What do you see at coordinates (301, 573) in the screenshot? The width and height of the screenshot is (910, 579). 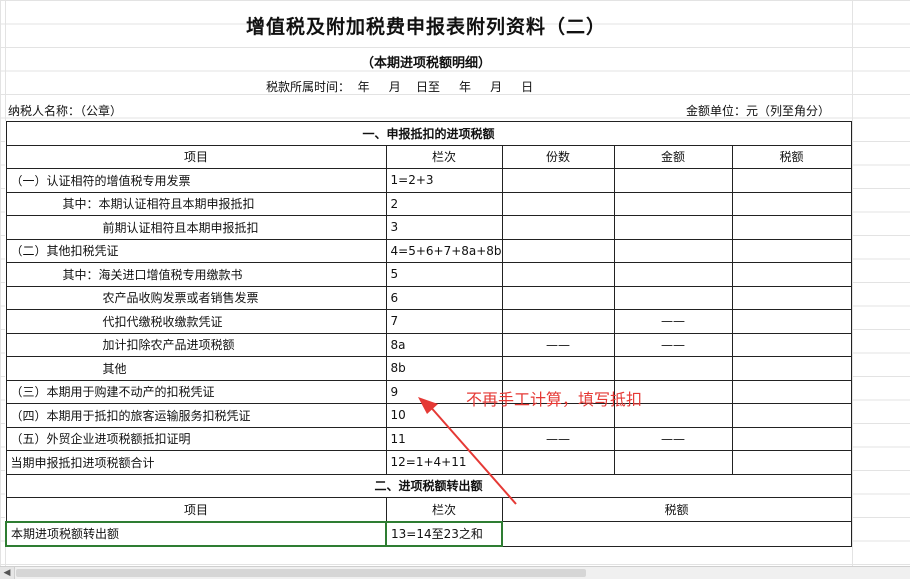 I see `scrollbar-thumb` at bounding box center [301, 573].